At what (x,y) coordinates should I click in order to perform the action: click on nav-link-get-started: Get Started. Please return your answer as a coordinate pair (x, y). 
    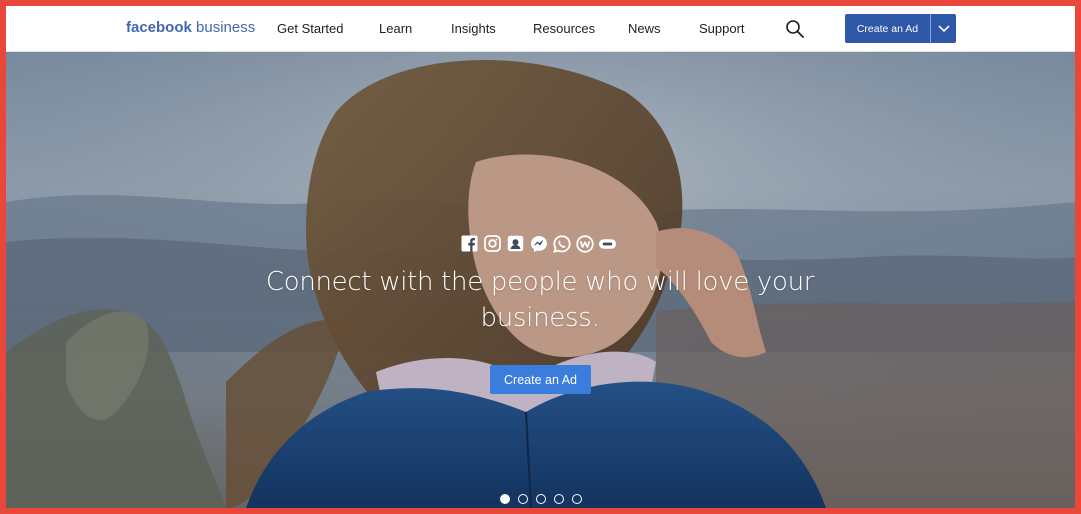
    Looking at the image, I should click on (310, 28).